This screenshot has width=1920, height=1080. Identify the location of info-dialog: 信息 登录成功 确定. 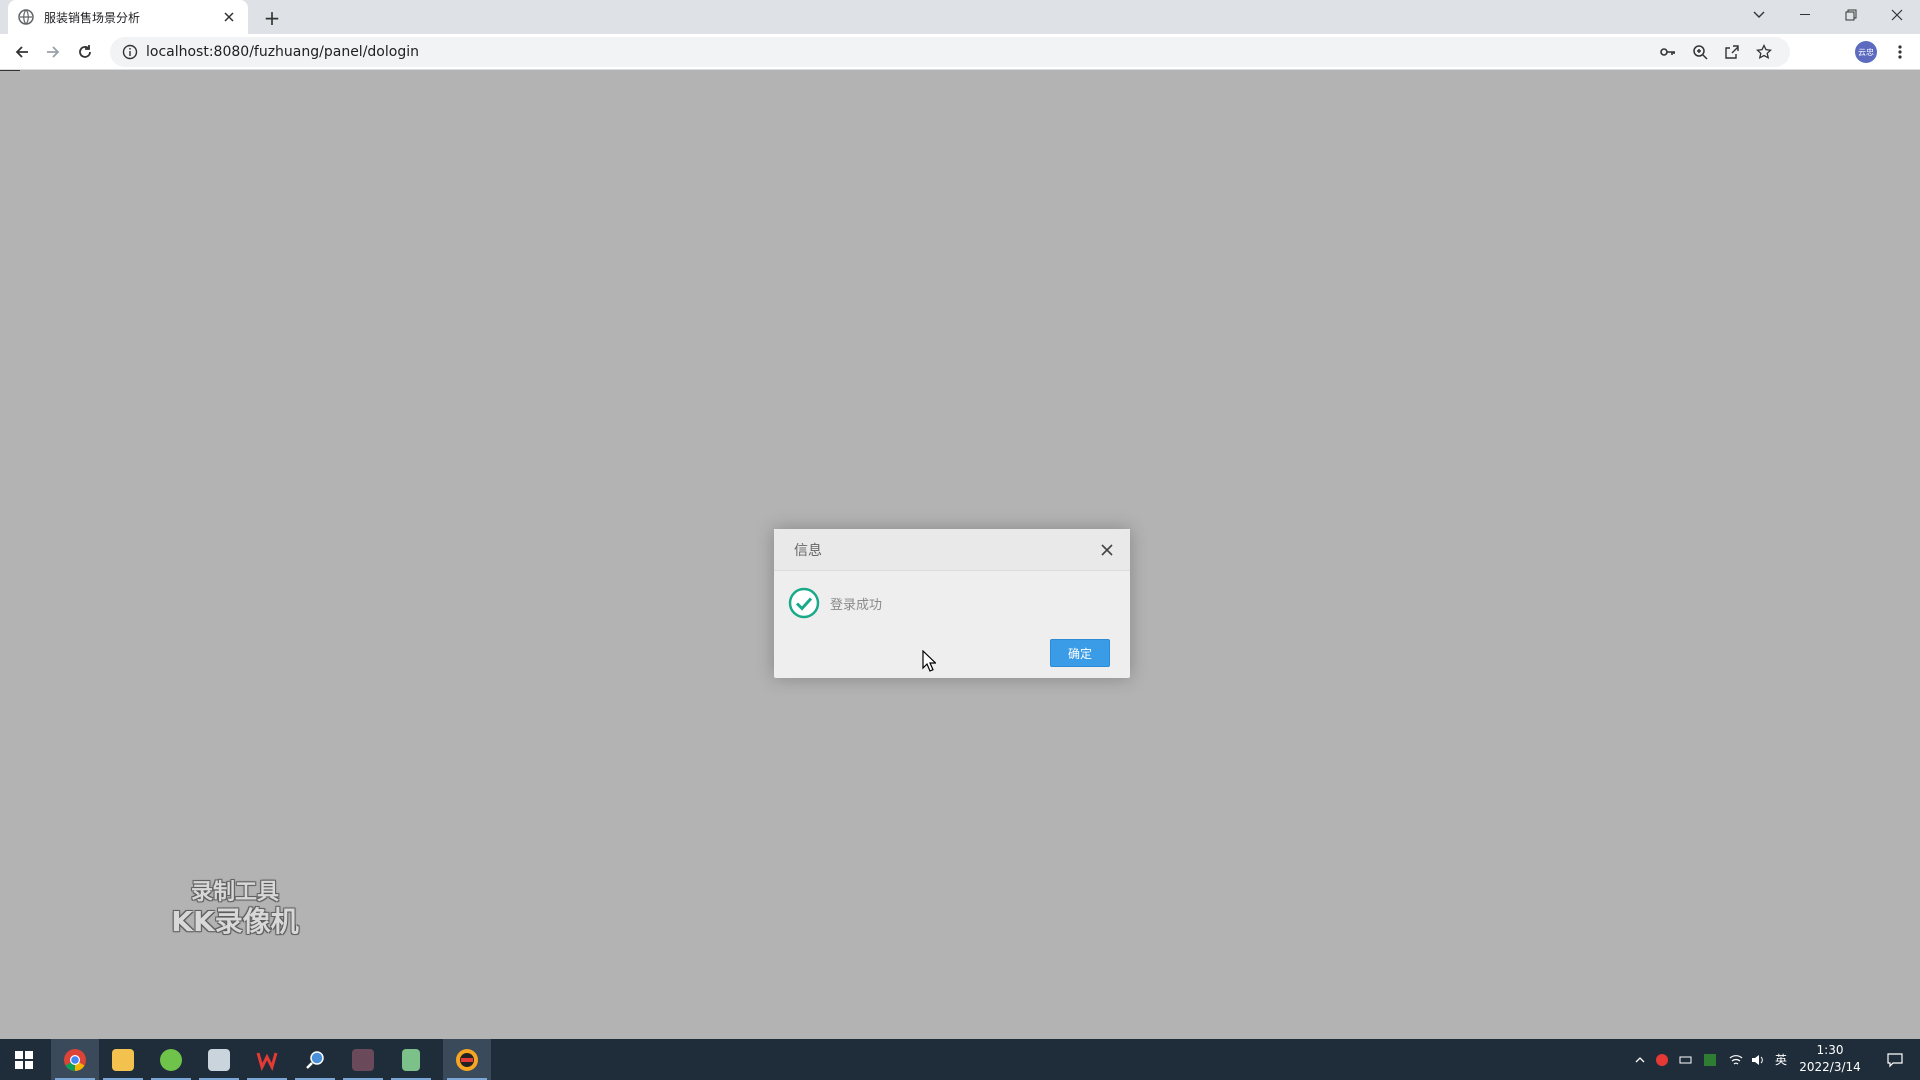
(952, 603).